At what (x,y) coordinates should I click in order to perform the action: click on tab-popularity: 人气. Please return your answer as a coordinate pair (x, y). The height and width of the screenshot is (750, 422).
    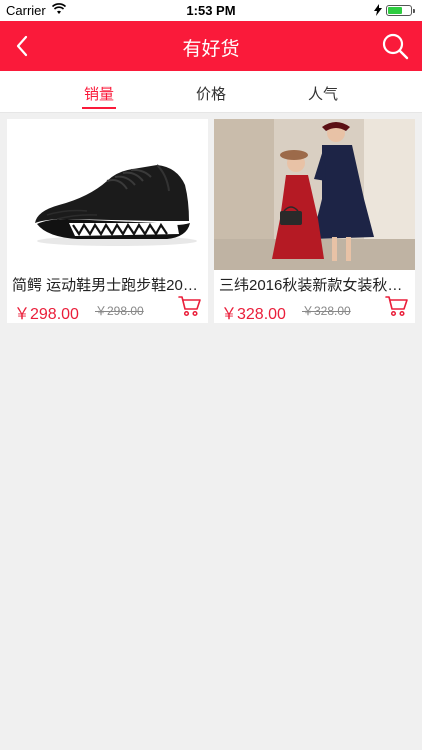
    Looking at the image, I should click on (323, 93).